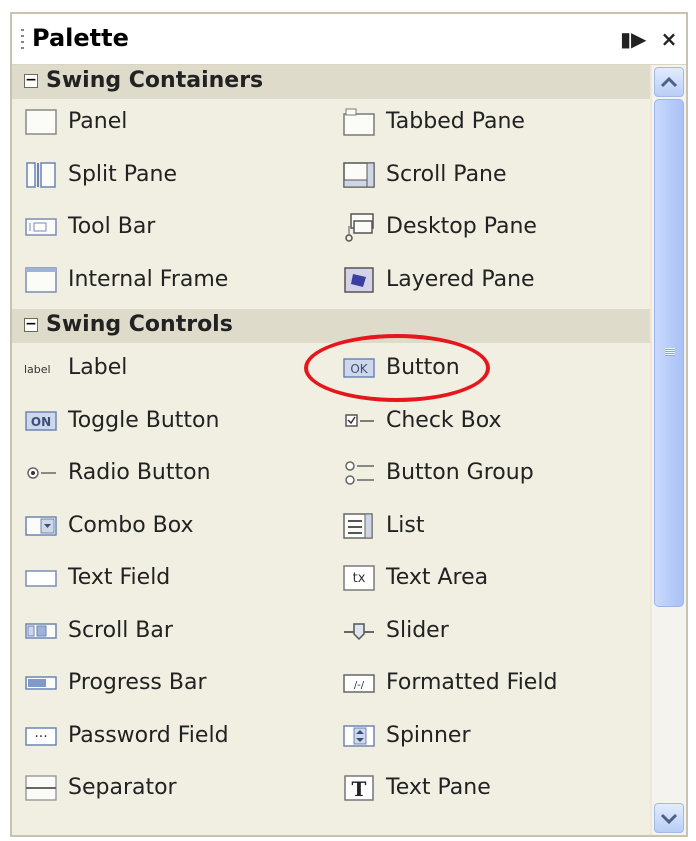  What do you see at coordinates (41, 122) in the screenshot?
I see `panel-icon` at bounding box center [41, 122].